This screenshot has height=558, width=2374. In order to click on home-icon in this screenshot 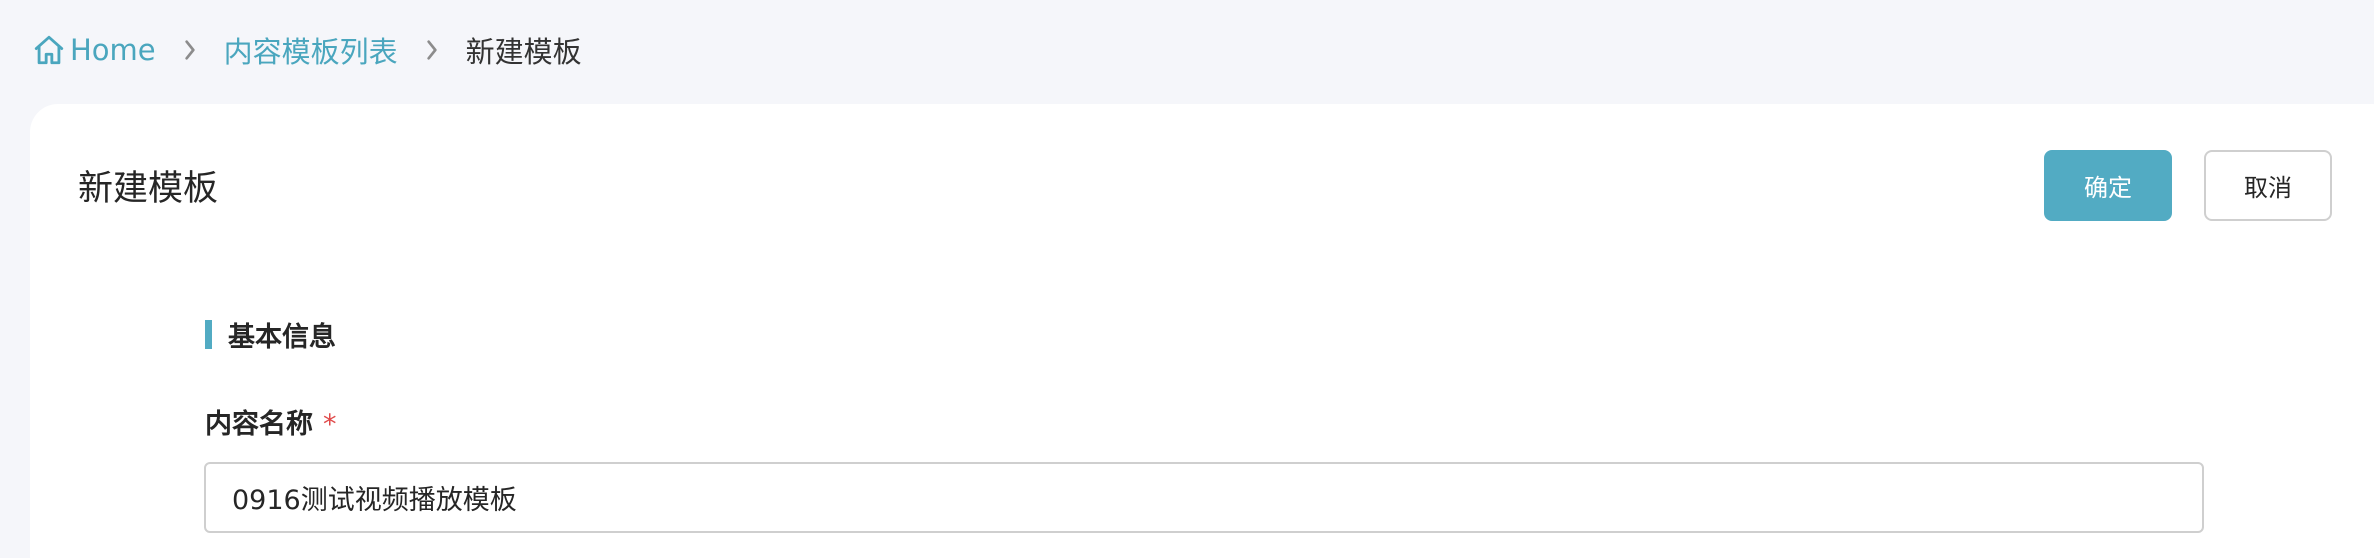, I will do `click(49, 50)`.